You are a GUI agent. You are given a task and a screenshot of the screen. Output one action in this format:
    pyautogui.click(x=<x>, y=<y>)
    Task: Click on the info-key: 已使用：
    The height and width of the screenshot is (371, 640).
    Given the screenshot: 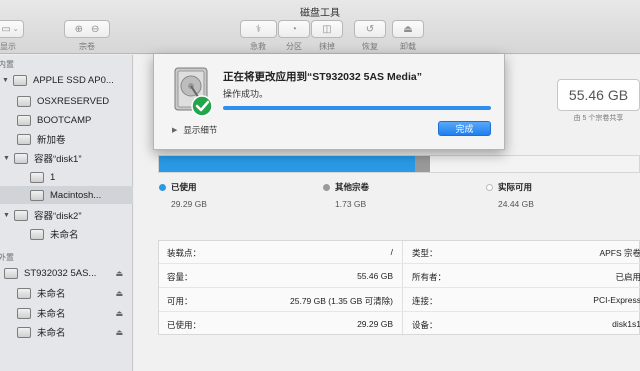 What is the action you would take?
    pyautogui.click(x=184, y=325)
    